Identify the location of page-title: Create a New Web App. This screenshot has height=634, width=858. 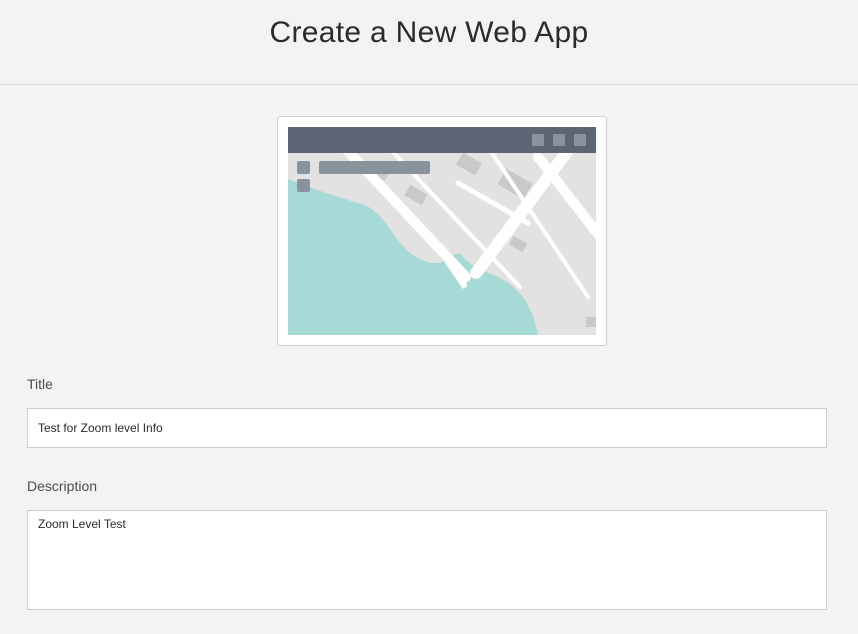
(429, 32).